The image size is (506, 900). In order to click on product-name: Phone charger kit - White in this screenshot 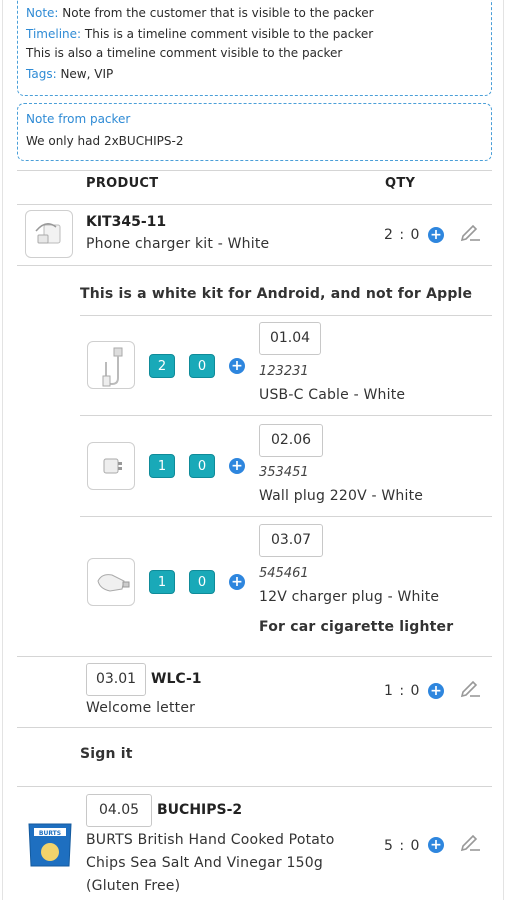, I will do `click(178, 244)`.